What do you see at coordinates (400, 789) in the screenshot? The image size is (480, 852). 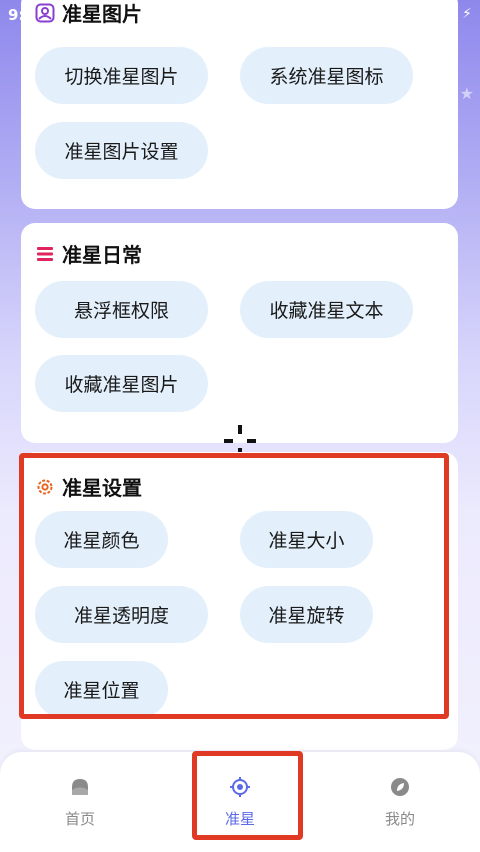 I see `profile-leaf-icon` at bounding box center [400, 789].